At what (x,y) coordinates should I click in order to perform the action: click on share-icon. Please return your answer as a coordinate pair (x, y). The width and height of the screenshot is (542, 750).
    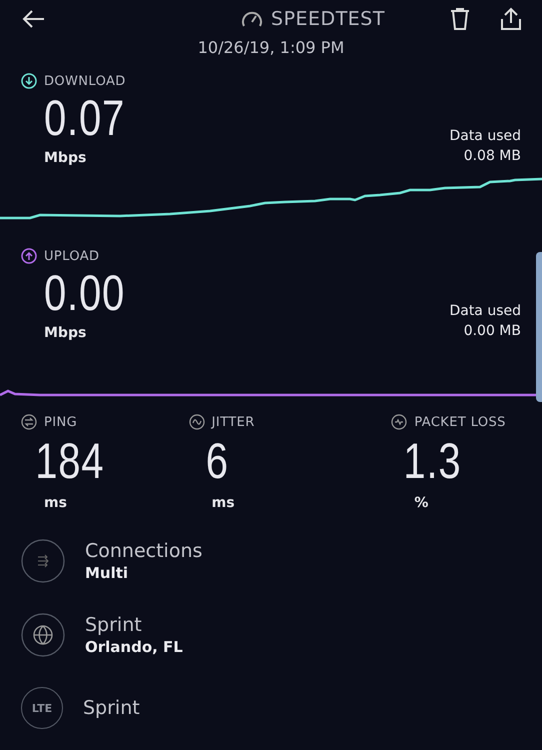
    Looking at the image, I should click on (511, 19).